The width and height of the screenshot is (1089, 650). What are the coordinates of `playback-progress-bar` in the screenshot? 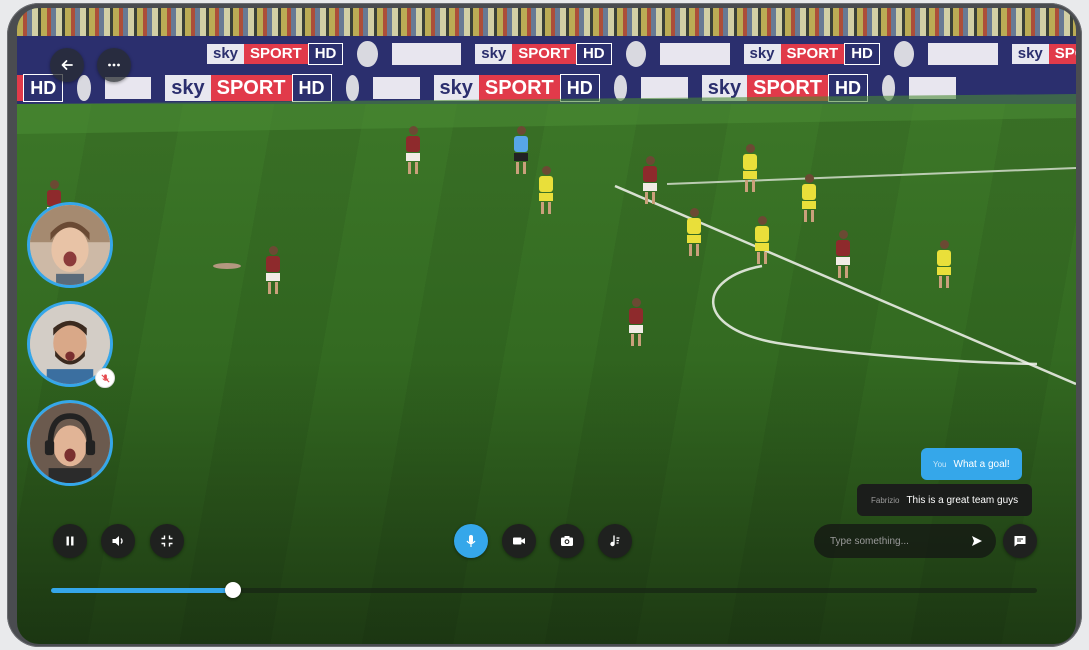 It's located at (544, 590).